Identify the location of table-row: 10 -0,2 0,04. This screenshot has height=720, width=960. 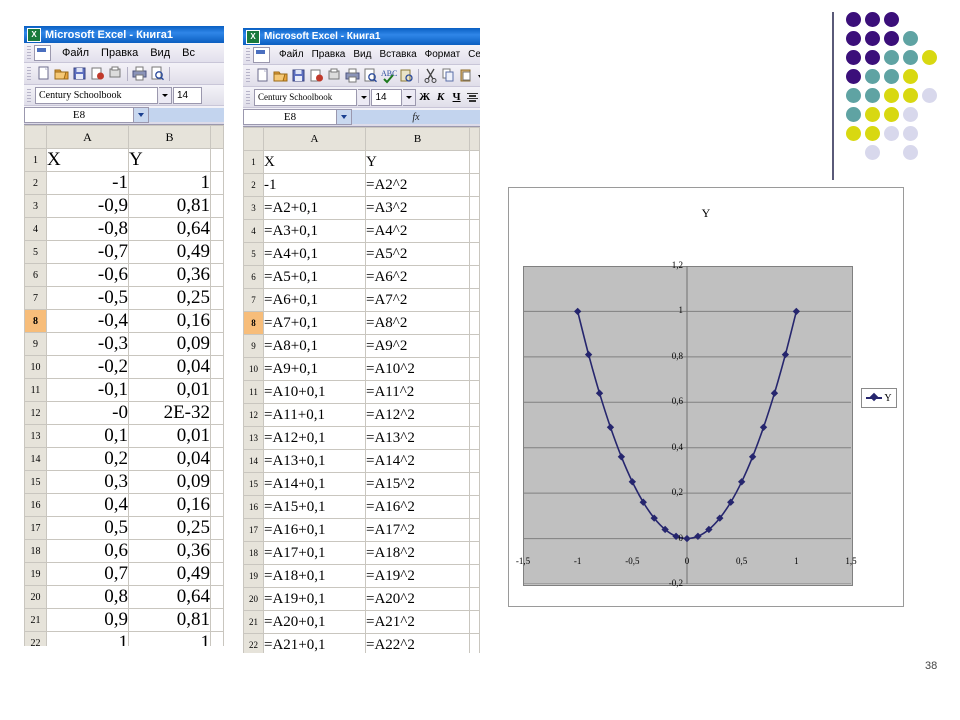
(124, 367).